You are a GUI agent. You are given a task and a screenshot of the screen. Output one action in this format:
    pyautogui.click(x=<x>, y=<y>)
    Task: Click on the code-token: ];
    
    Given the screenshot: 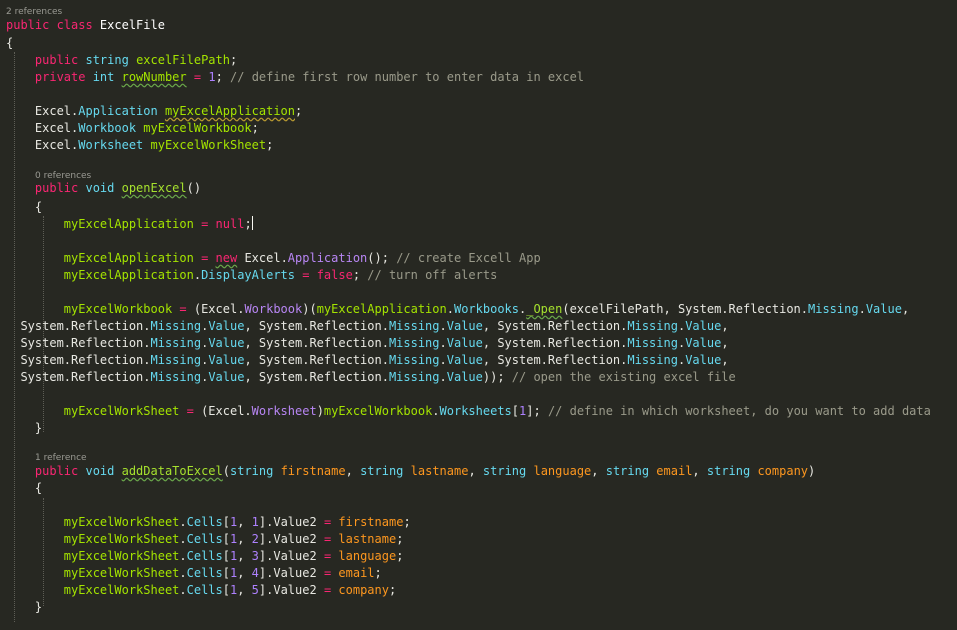 What is the action you would take?
    pyautogui.click(x=537, y=411)
    